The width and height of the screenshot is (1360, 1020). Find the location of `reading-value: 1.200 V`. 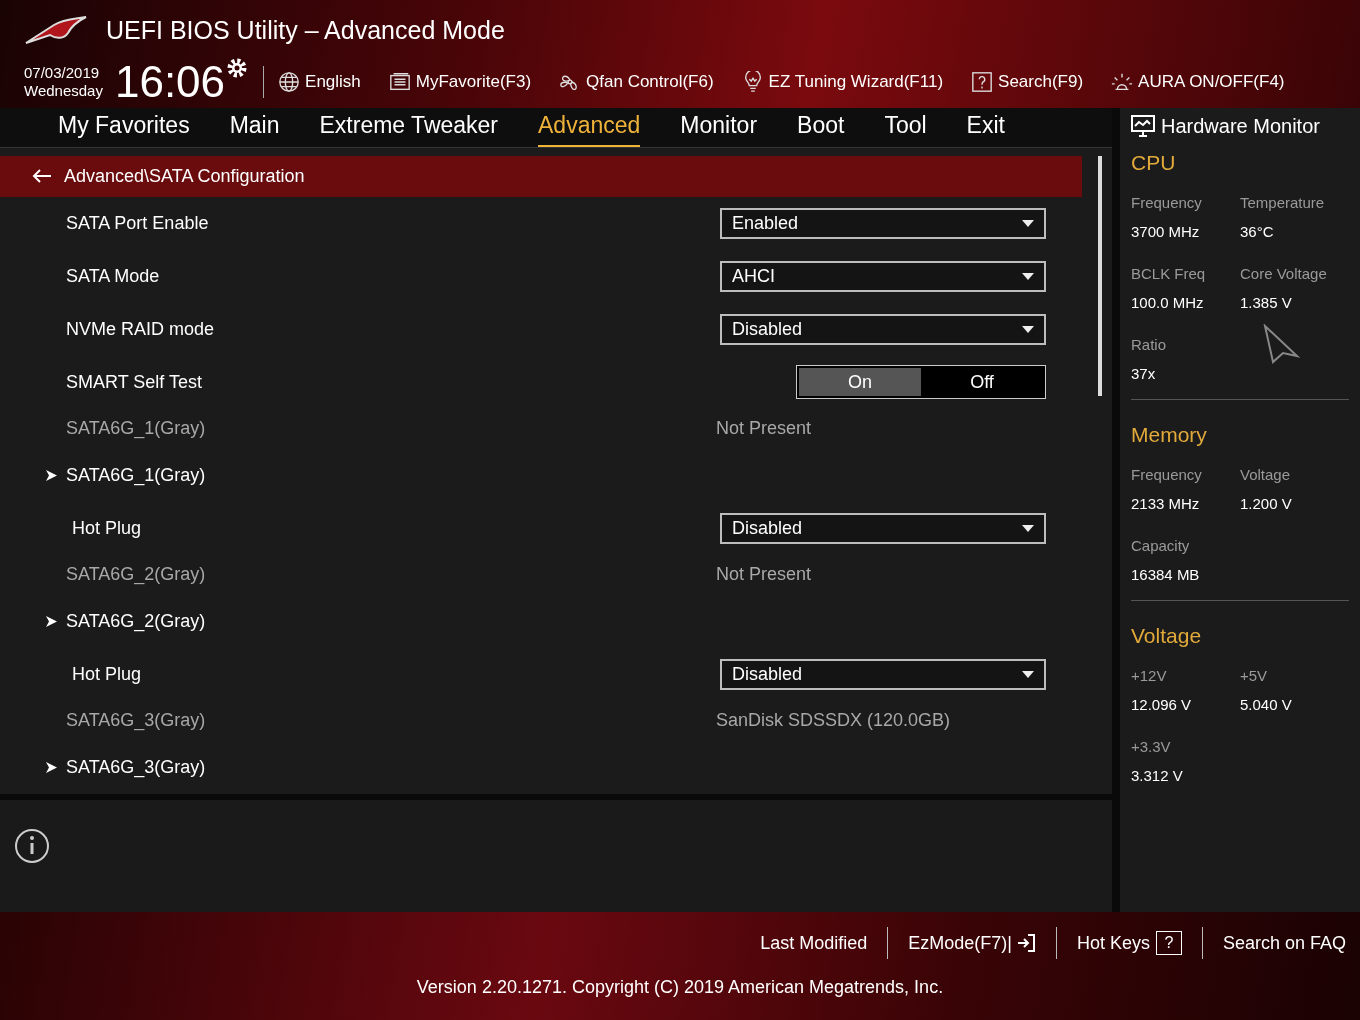

reading-value: 1.200 V is located at coordinates (1266, 503).